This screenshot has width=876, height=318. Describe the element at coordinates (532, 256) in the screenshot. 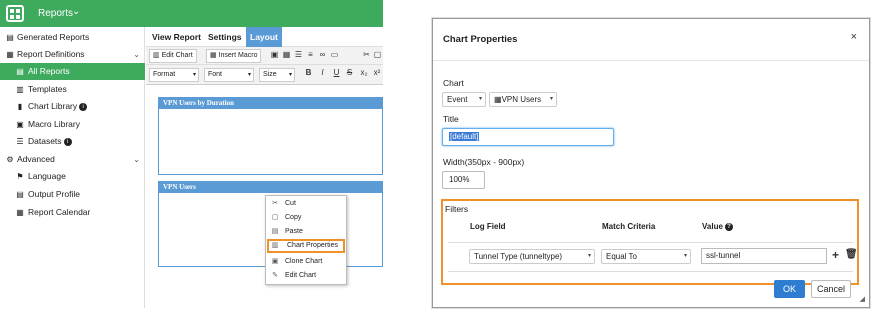

I see `log-field-select: Tunnel Type (tunneltype) ▾` at that location.